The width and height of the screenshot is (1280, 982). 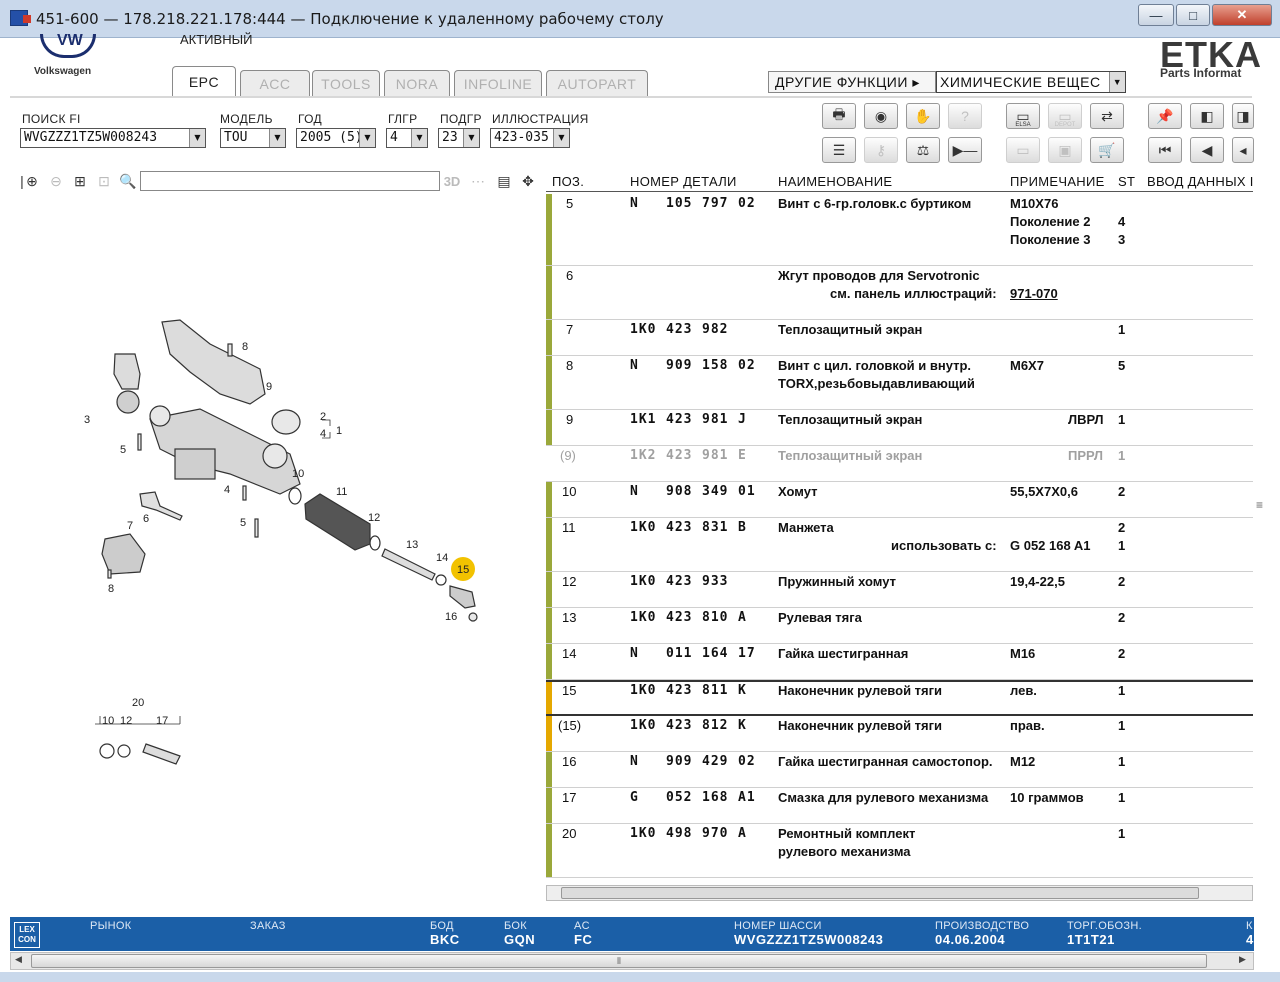 I want to click on diagram-label-selected: 15, so click(x=463, y=570).